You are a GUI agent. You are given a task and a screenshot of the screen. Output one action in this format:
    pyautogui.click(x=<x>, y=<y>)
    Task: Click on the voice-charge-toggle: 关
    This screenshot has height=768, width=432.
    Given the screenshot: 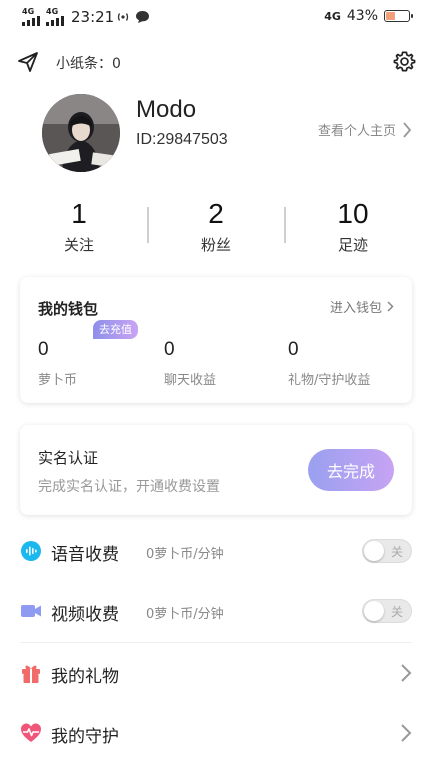 What is the action you would take?
    pyautogui.click(x=387, y=551)
    